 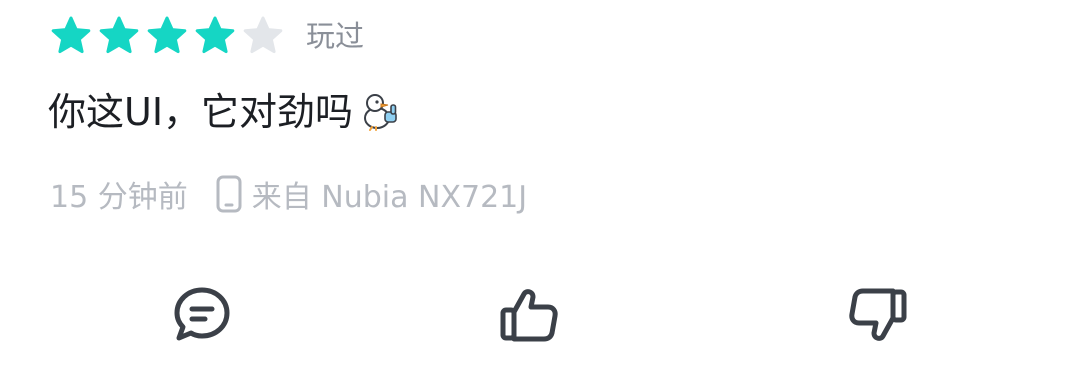 What do you see at coordinates (229, 194) in the screenshot?
I see `phone-icon` at bounding box center [229, 194].